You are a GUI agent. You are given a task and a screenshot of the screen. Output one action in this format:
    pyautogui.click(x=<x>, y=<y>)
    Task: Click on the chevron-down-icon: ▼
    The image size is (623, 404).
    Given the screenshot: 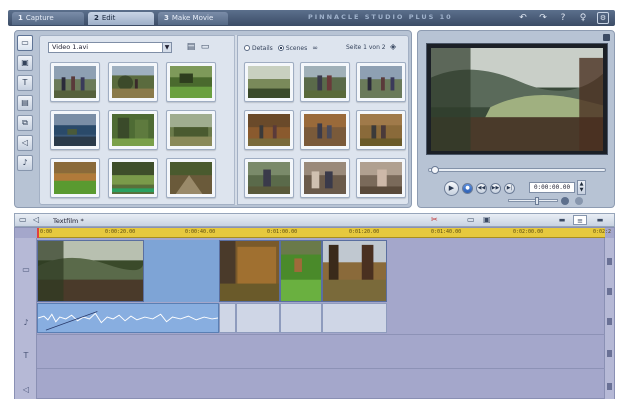 What is the action you would take?
    pyautogui.click(x=166, y=47)
    